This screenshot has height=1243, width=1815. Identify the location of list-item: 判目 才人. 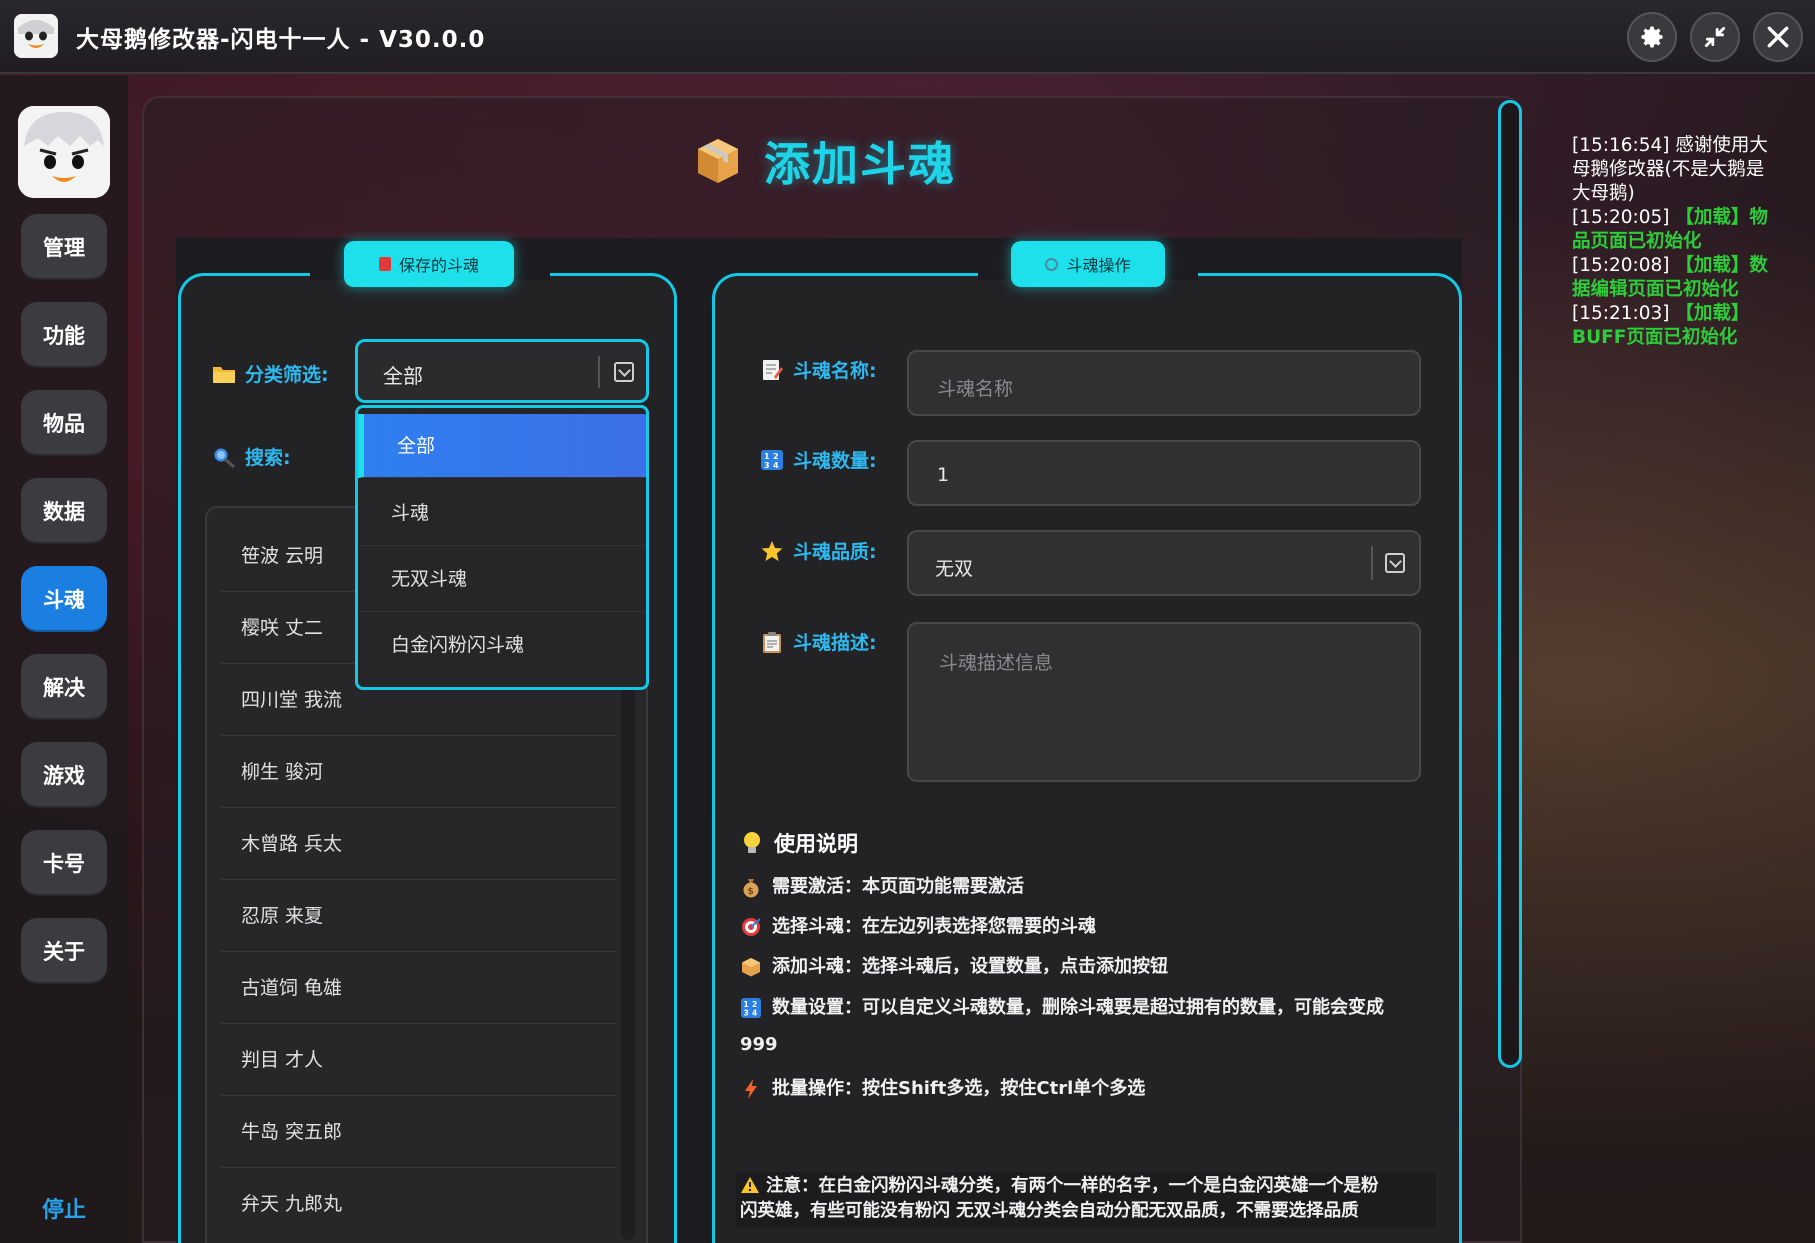
(418, 1060).